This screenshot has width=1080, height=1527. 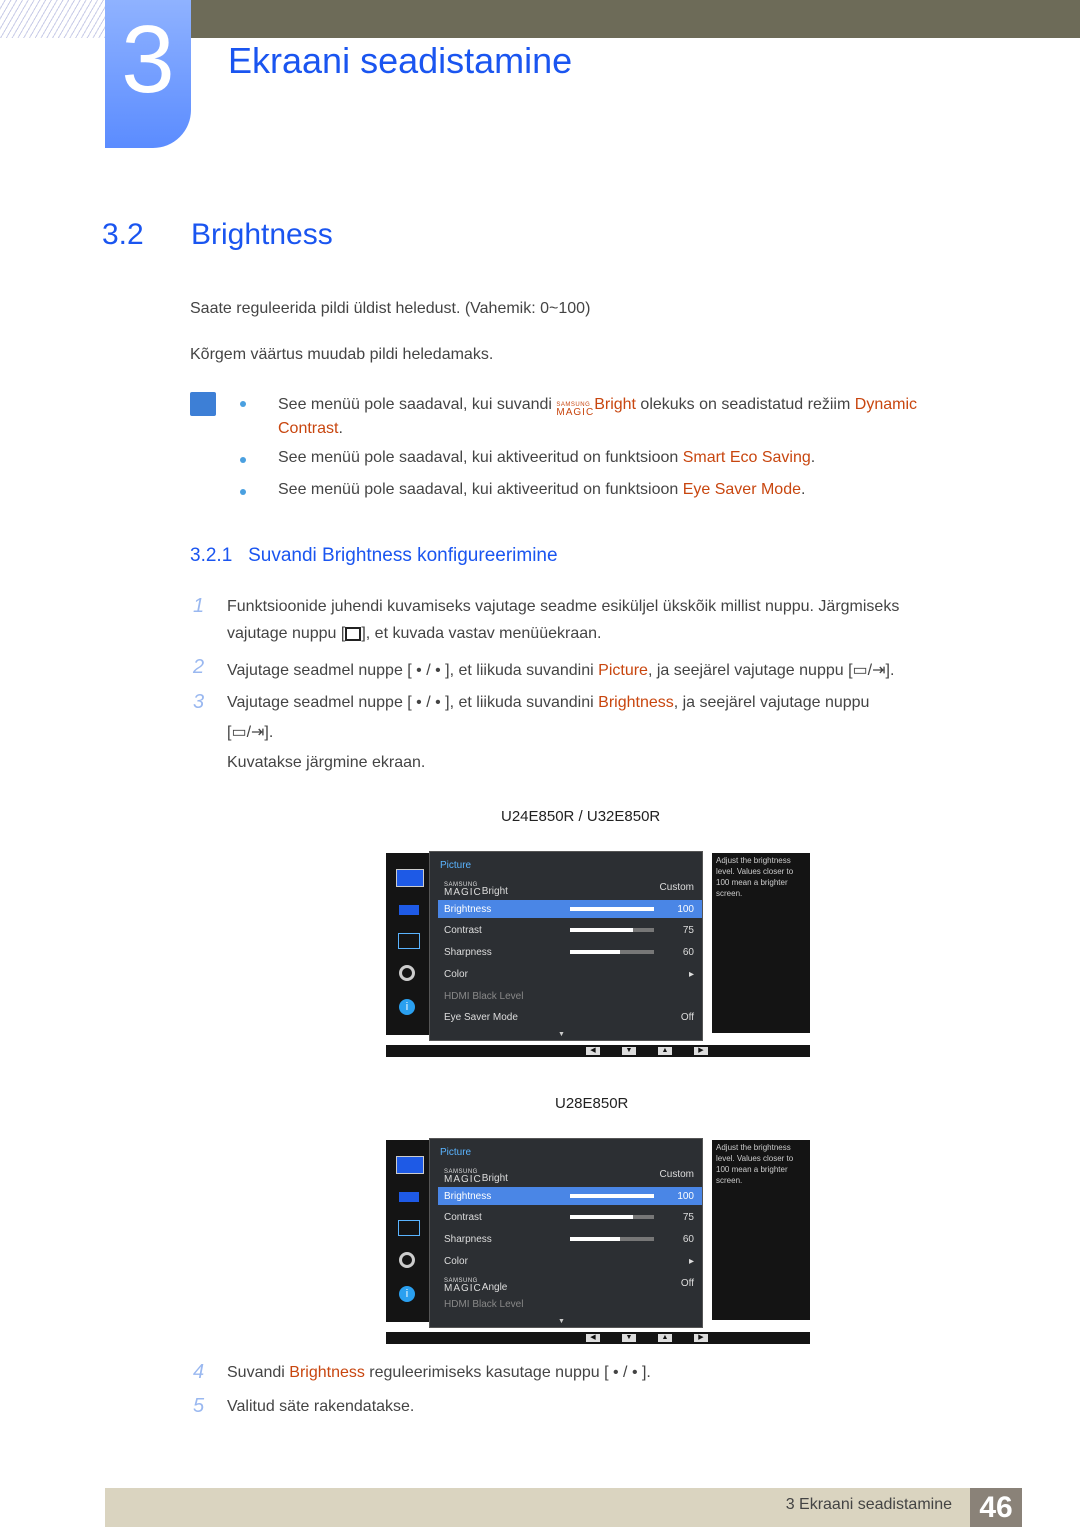 What do you see at coordinates (199, 606) in the screenshot?
I see `step-number: 1` at bounding box center [199, 606].